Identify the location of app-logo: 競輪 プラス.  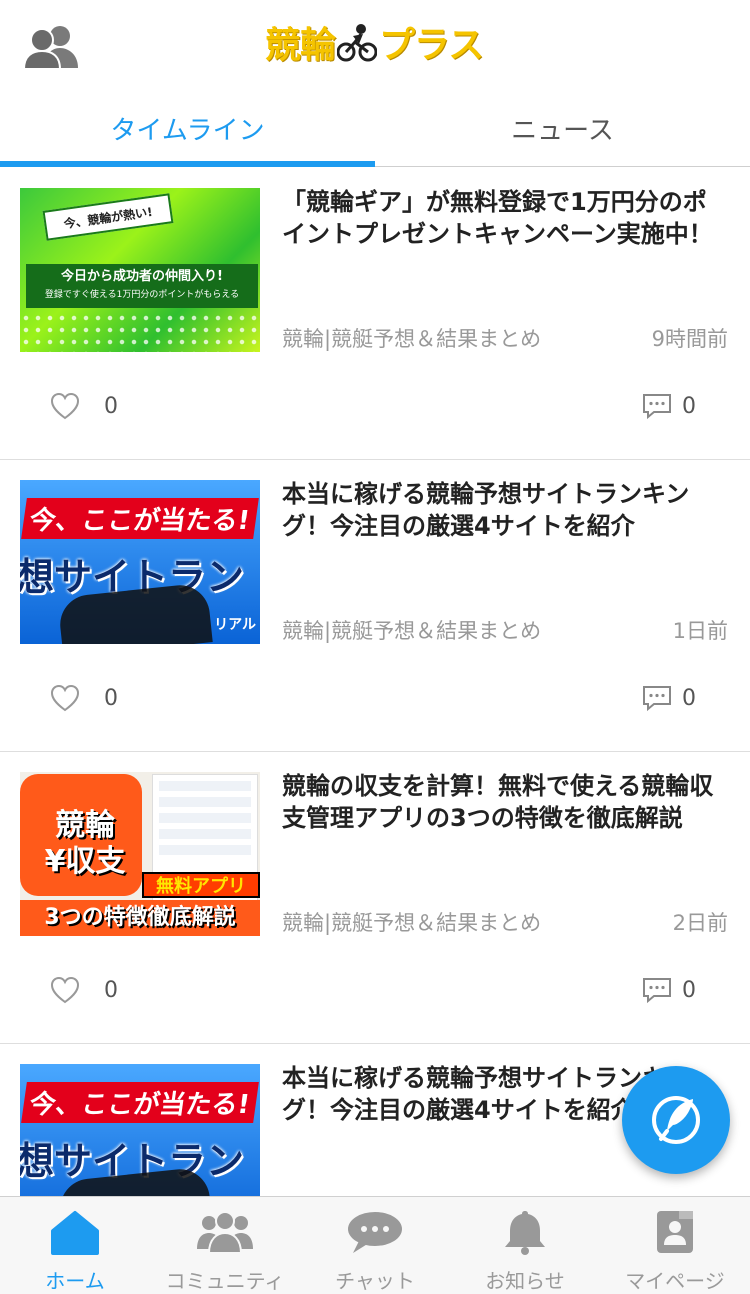
(374, 42).